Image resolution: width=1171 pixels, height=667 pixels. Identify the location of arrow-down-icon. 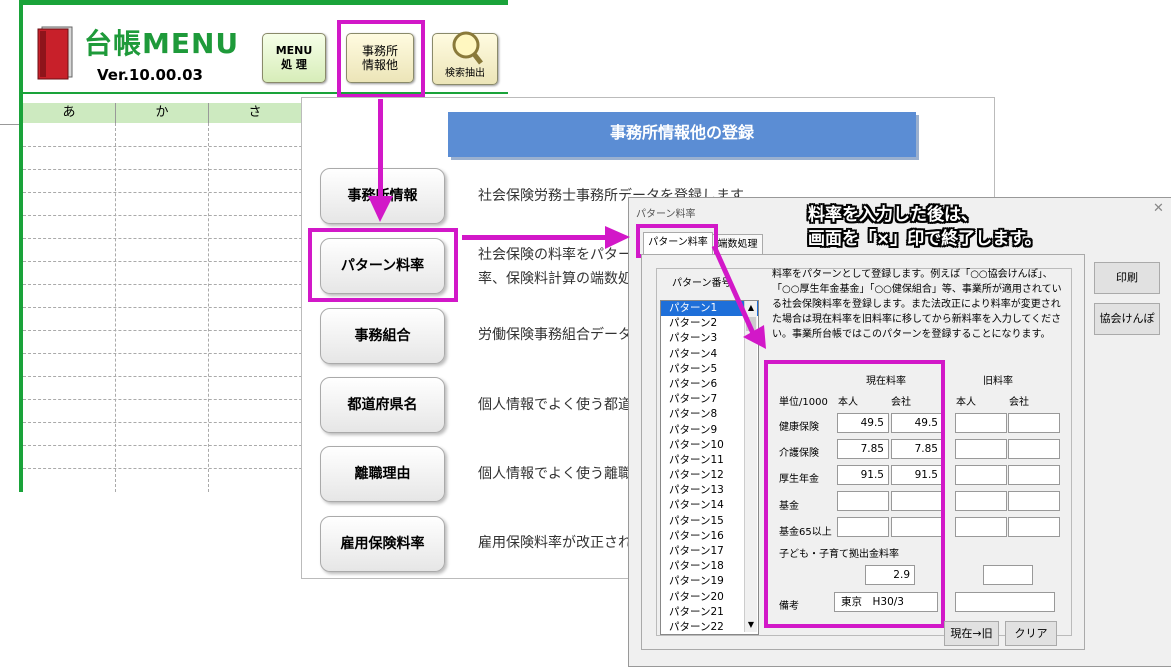
(380, 209).